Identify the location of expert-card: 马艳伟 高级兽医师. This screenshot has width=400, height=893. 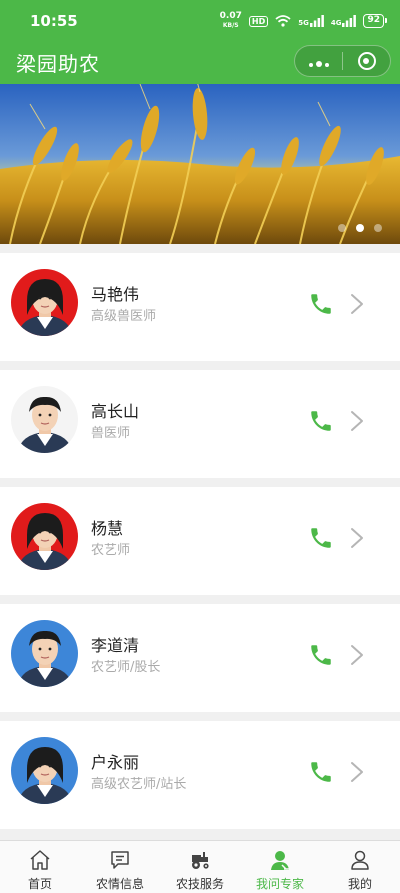
(200, 307).